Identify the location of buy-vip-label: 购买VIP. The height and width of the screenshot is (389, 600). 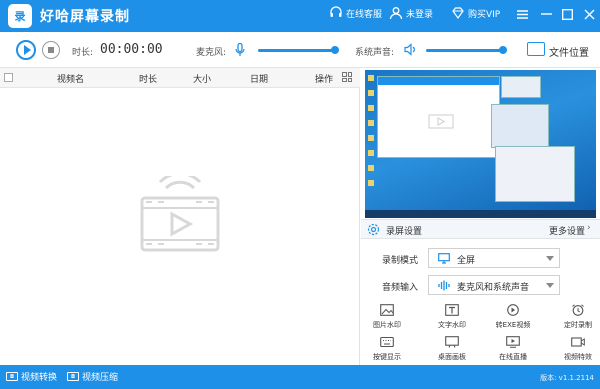
(484, 14).